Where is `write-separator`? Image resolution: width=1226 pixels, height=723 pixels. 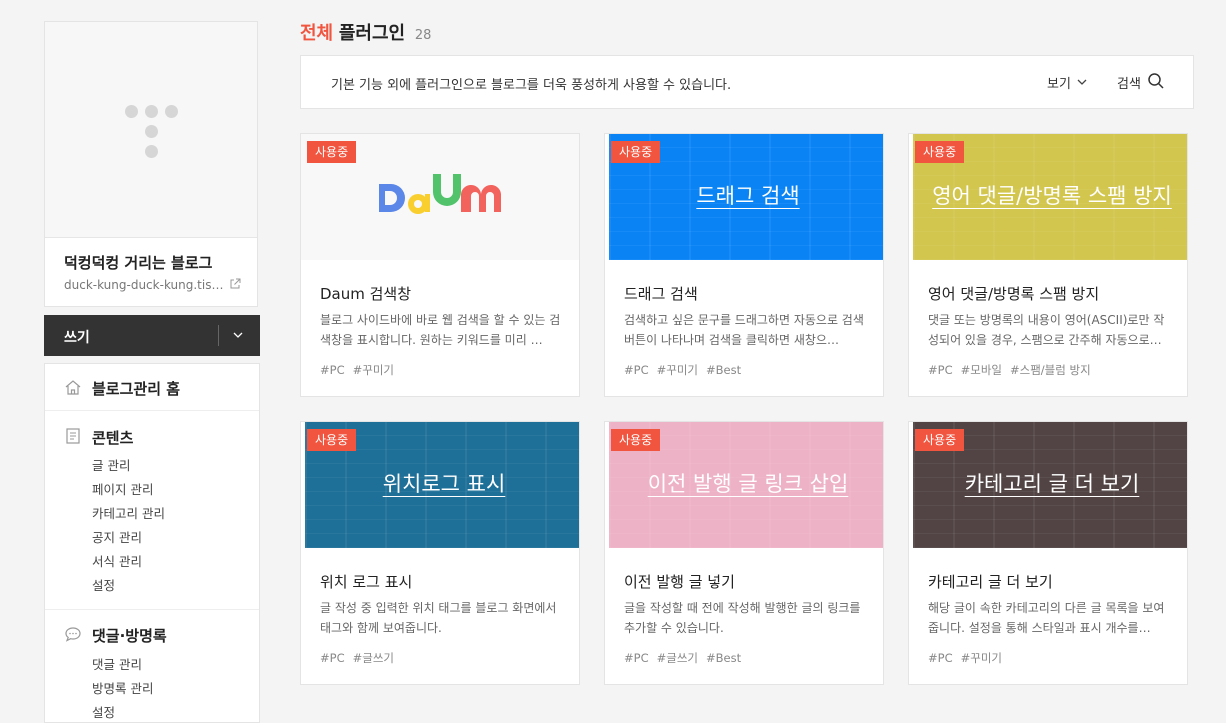 write-separator is located at coordinates (218, 335).